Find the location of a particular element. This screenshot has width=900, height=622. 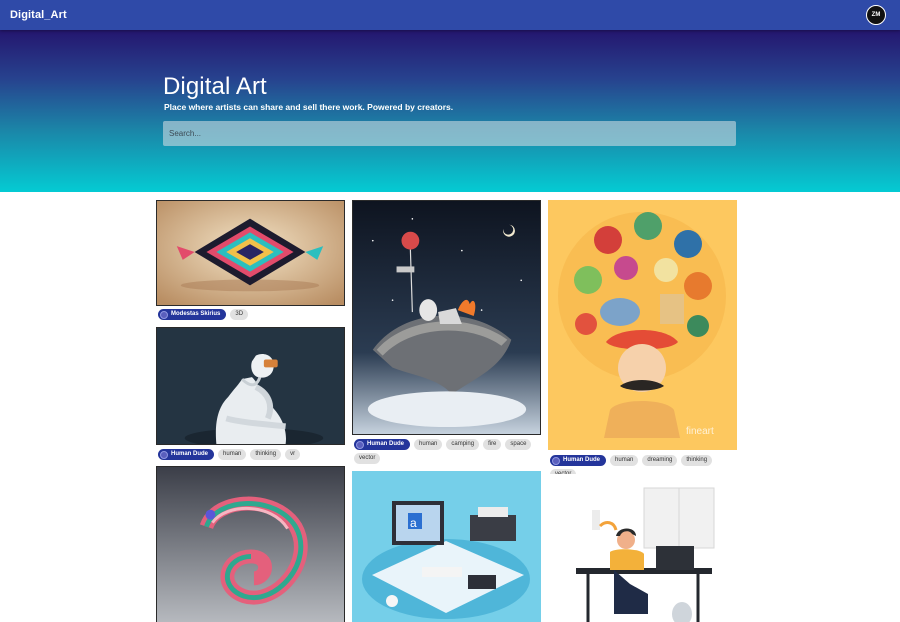

page-title: Digital Art is located at coordinates (215, 86).